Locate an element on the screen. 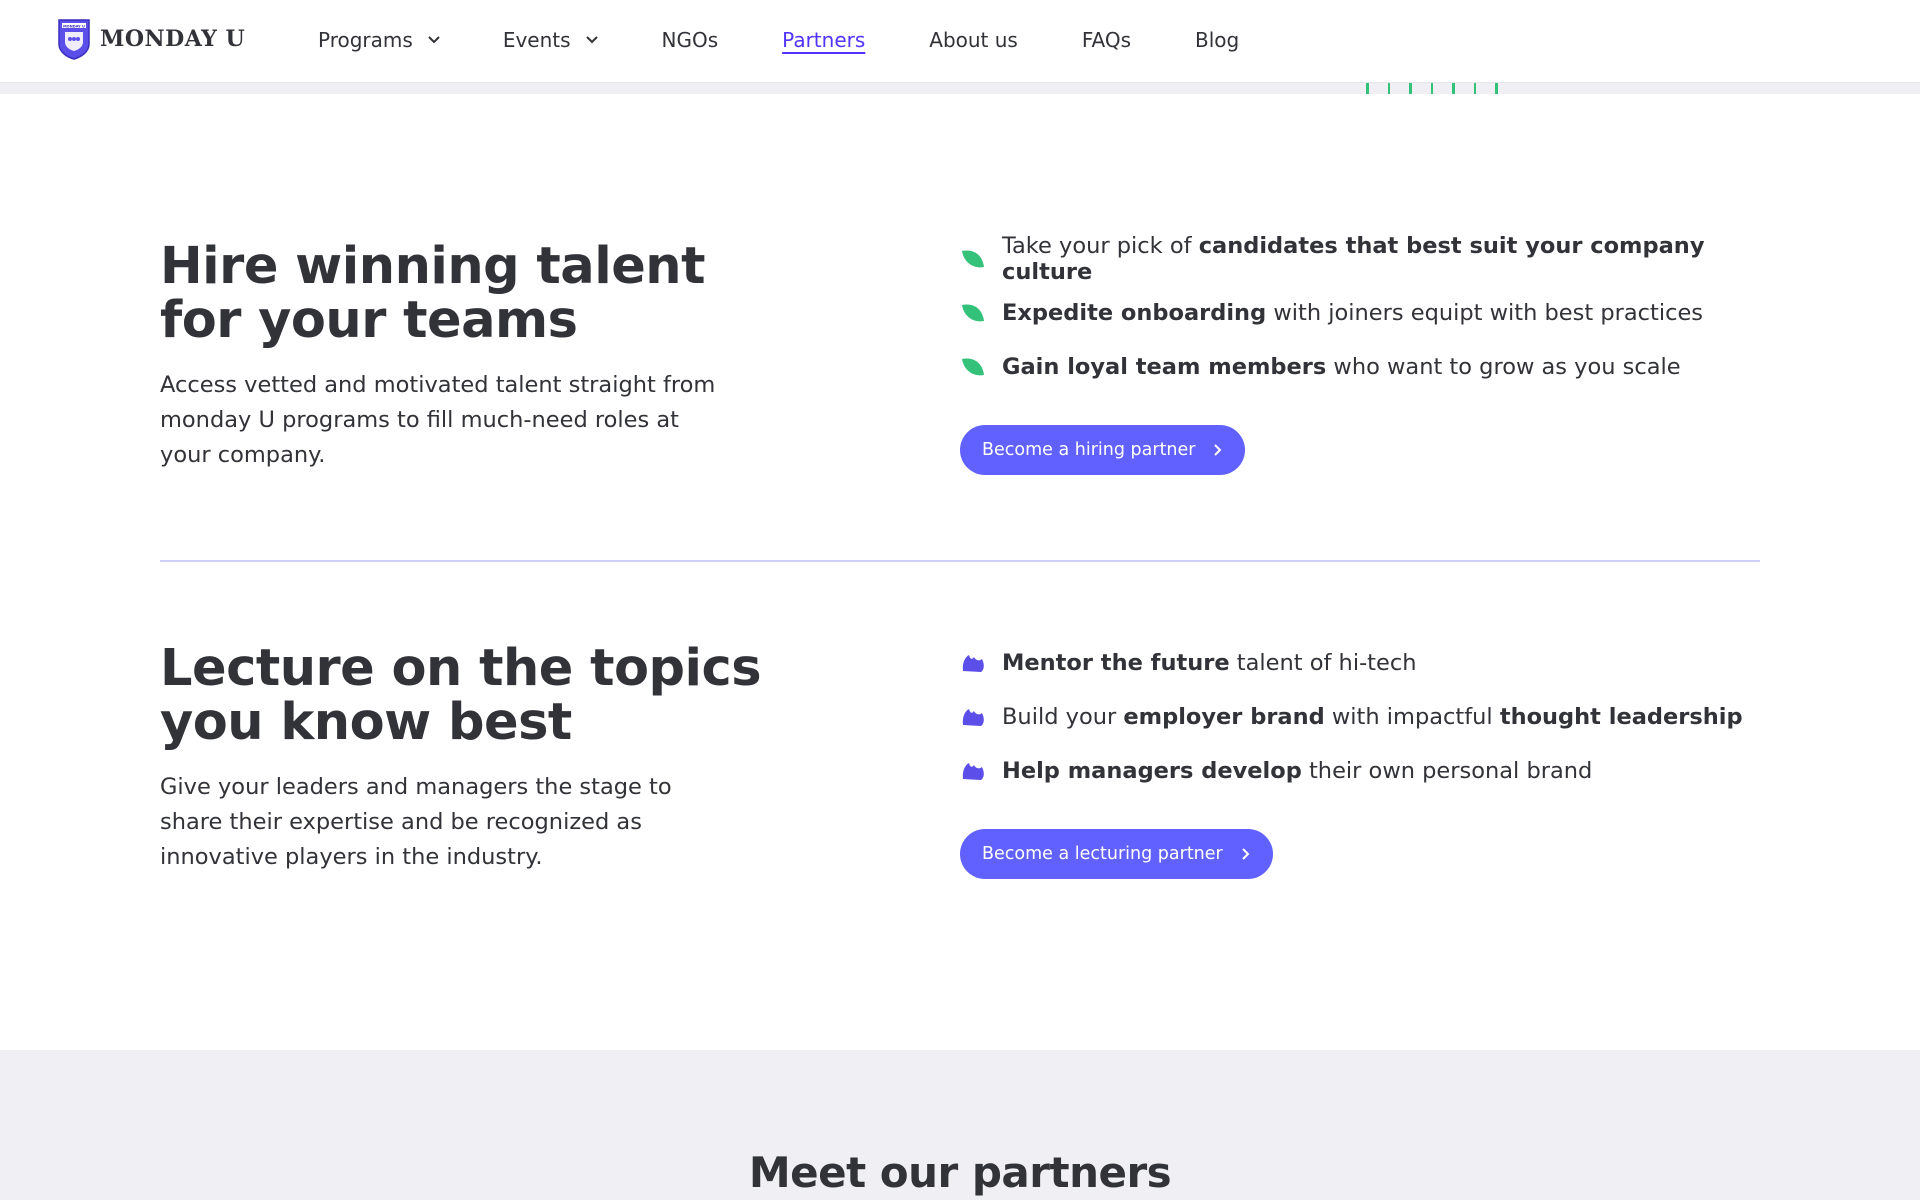 The image size is (1920, 1200). nav-ngos: NGOs is located at coordinates (690, 40).